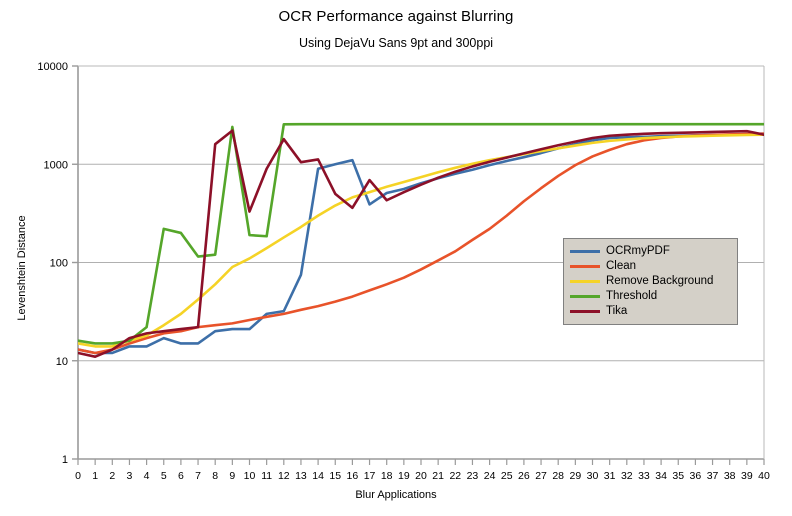  I want to click on legend-item-threshold: Threshold, so click(650, 296).